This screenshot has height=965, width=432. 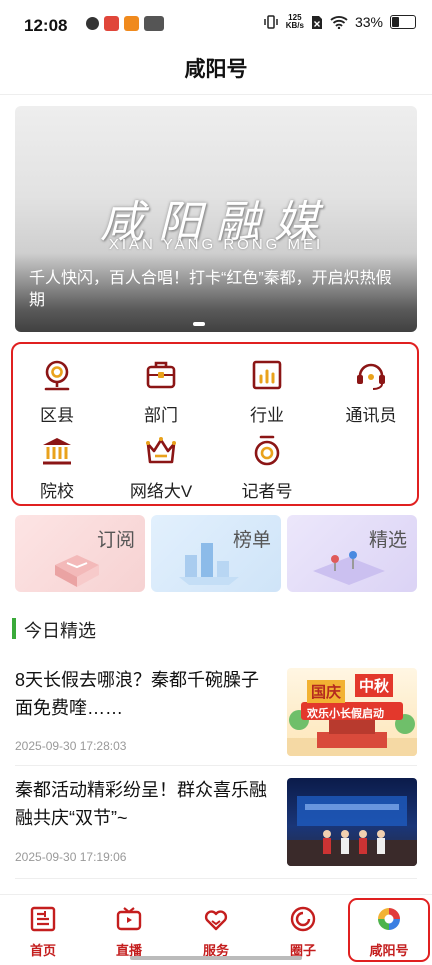 I want to click on location-pin-icon, so click(x=57, y=375).